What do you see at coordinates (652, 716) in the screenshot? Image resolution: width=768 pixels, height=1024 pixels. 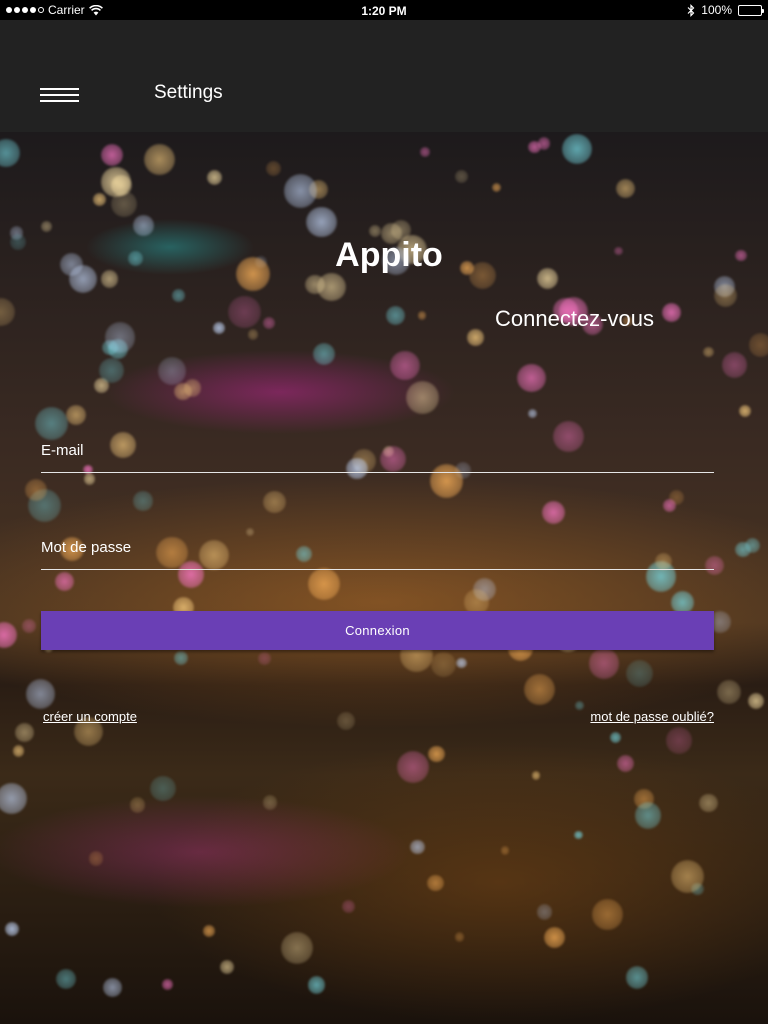 I see `forgot-password-link: mot de passe oublié?` at bounding box center [652, 716].